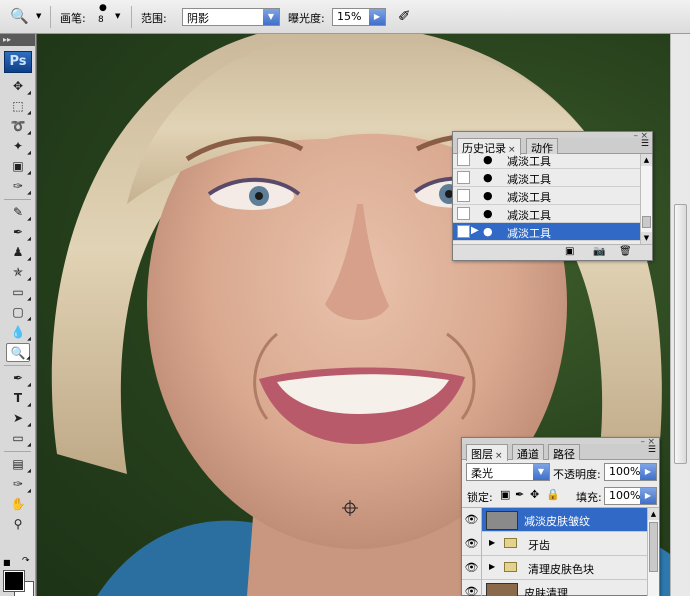 The width and height of the screenshot is (690, 596). Describe the element at coordinates (404, 16) in the screenshot. I see `airbrush-icon: ✐` at that location.